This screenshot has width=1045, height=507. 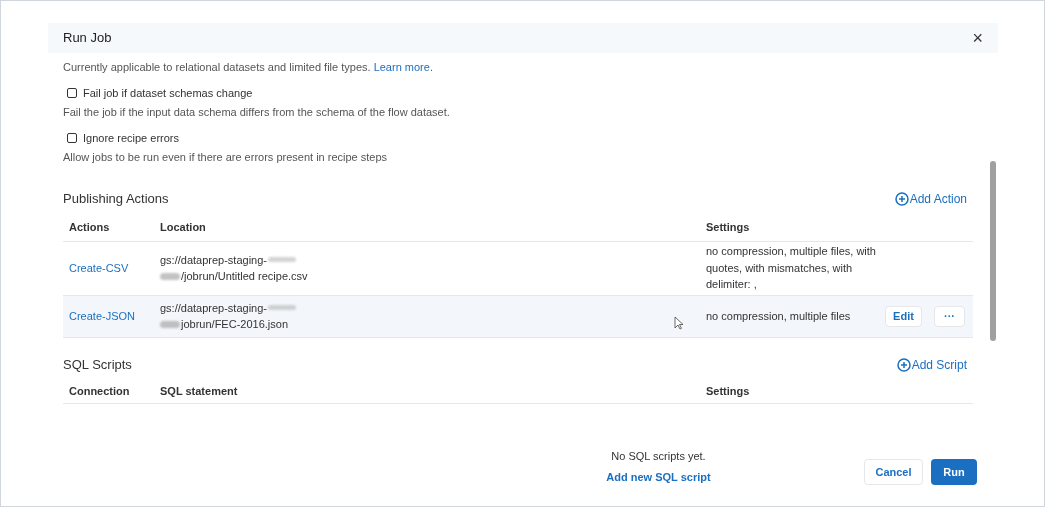 What do you see at coordinates (244, 276) in the screenshot?
I see `location-text: /jobrun/Untitled recipe.csv` at bounding box center [244, 276].